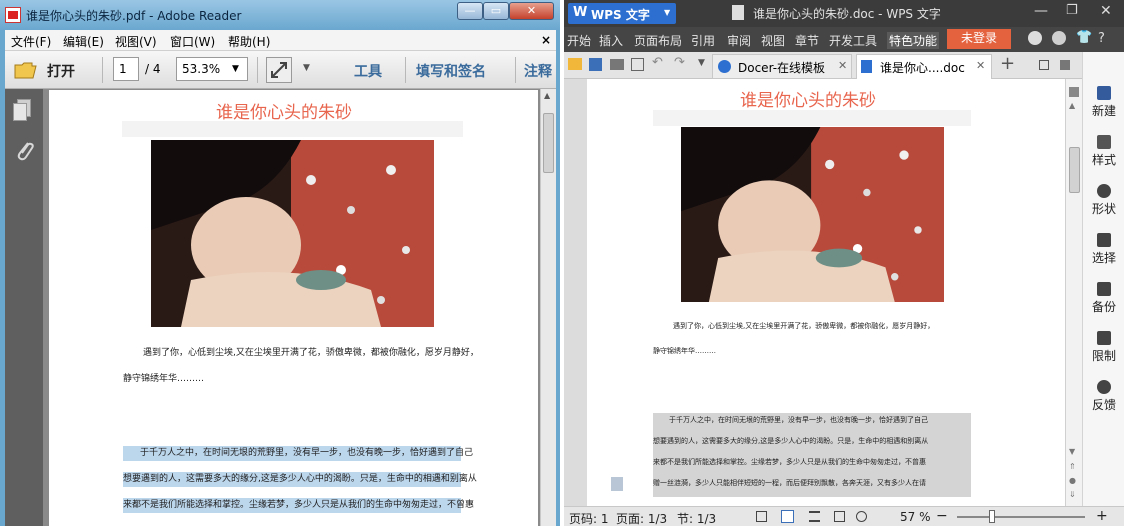 The height and width of the screenshot is (527, 1124). I want to click on sidebar-item-label: 形状, so click(1103, 209).